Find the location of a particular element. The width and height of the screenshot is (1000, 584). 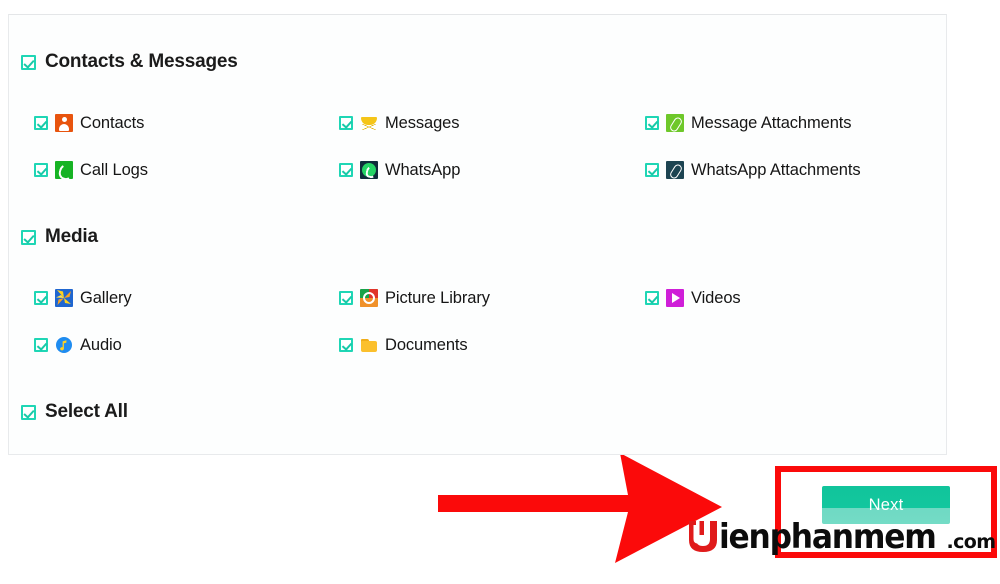

item-label-gallery: Gallery is located at coordinates (106, 297).